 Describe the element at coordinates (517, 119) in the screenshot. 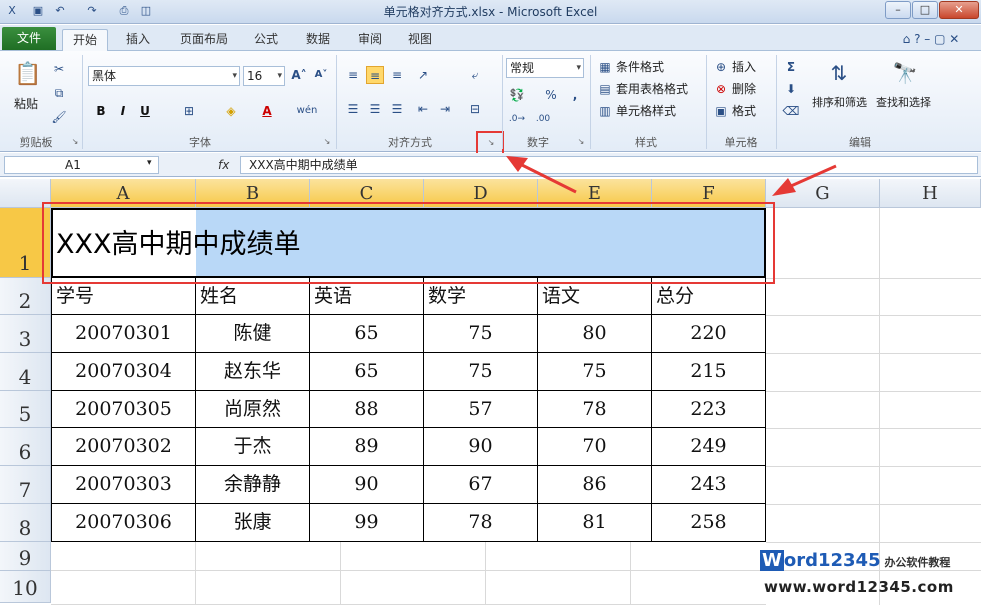

I see `increase-decimal-icon: .0→` at that location.